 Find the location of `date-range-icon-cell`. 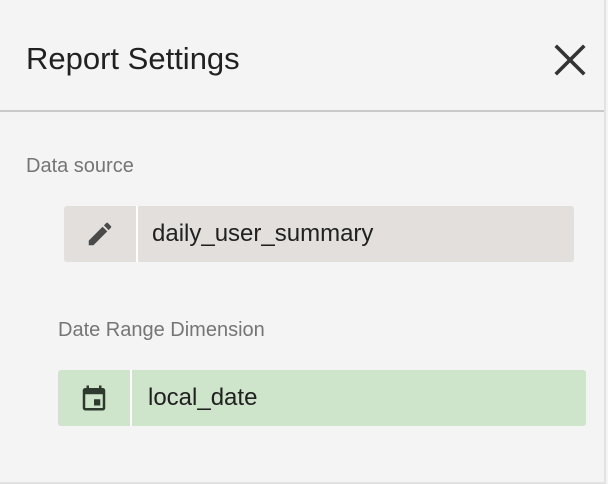

date-range-icon-cell is located at coordinates (95, 398).